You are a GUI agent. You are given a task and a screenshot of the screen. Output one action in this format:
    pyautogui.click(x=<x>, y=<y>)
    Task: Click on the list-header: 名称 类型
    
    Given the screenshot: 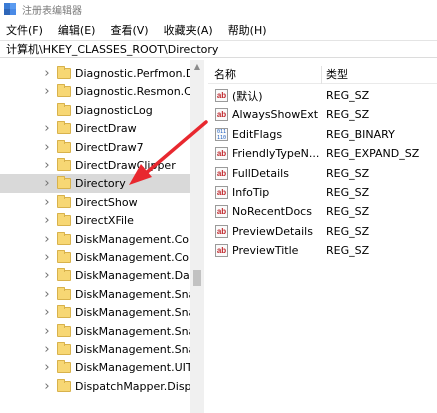 What is the action you would take?
    pyautogui.click(x=322, y=75)
    